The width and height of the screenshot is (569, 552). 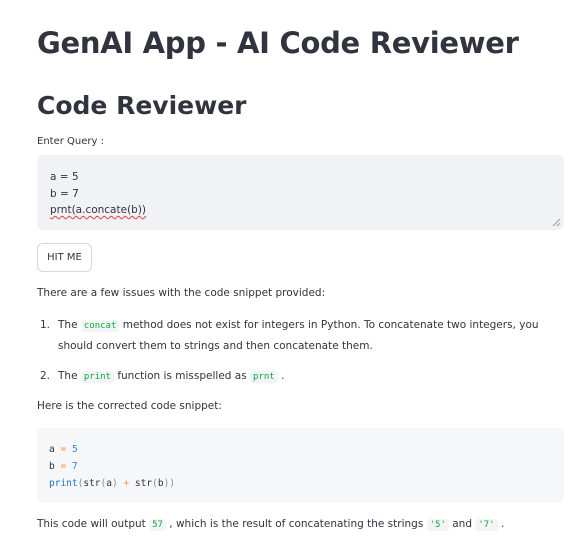 I want to click on code-line: a = 5, so click(x=63, y=449).